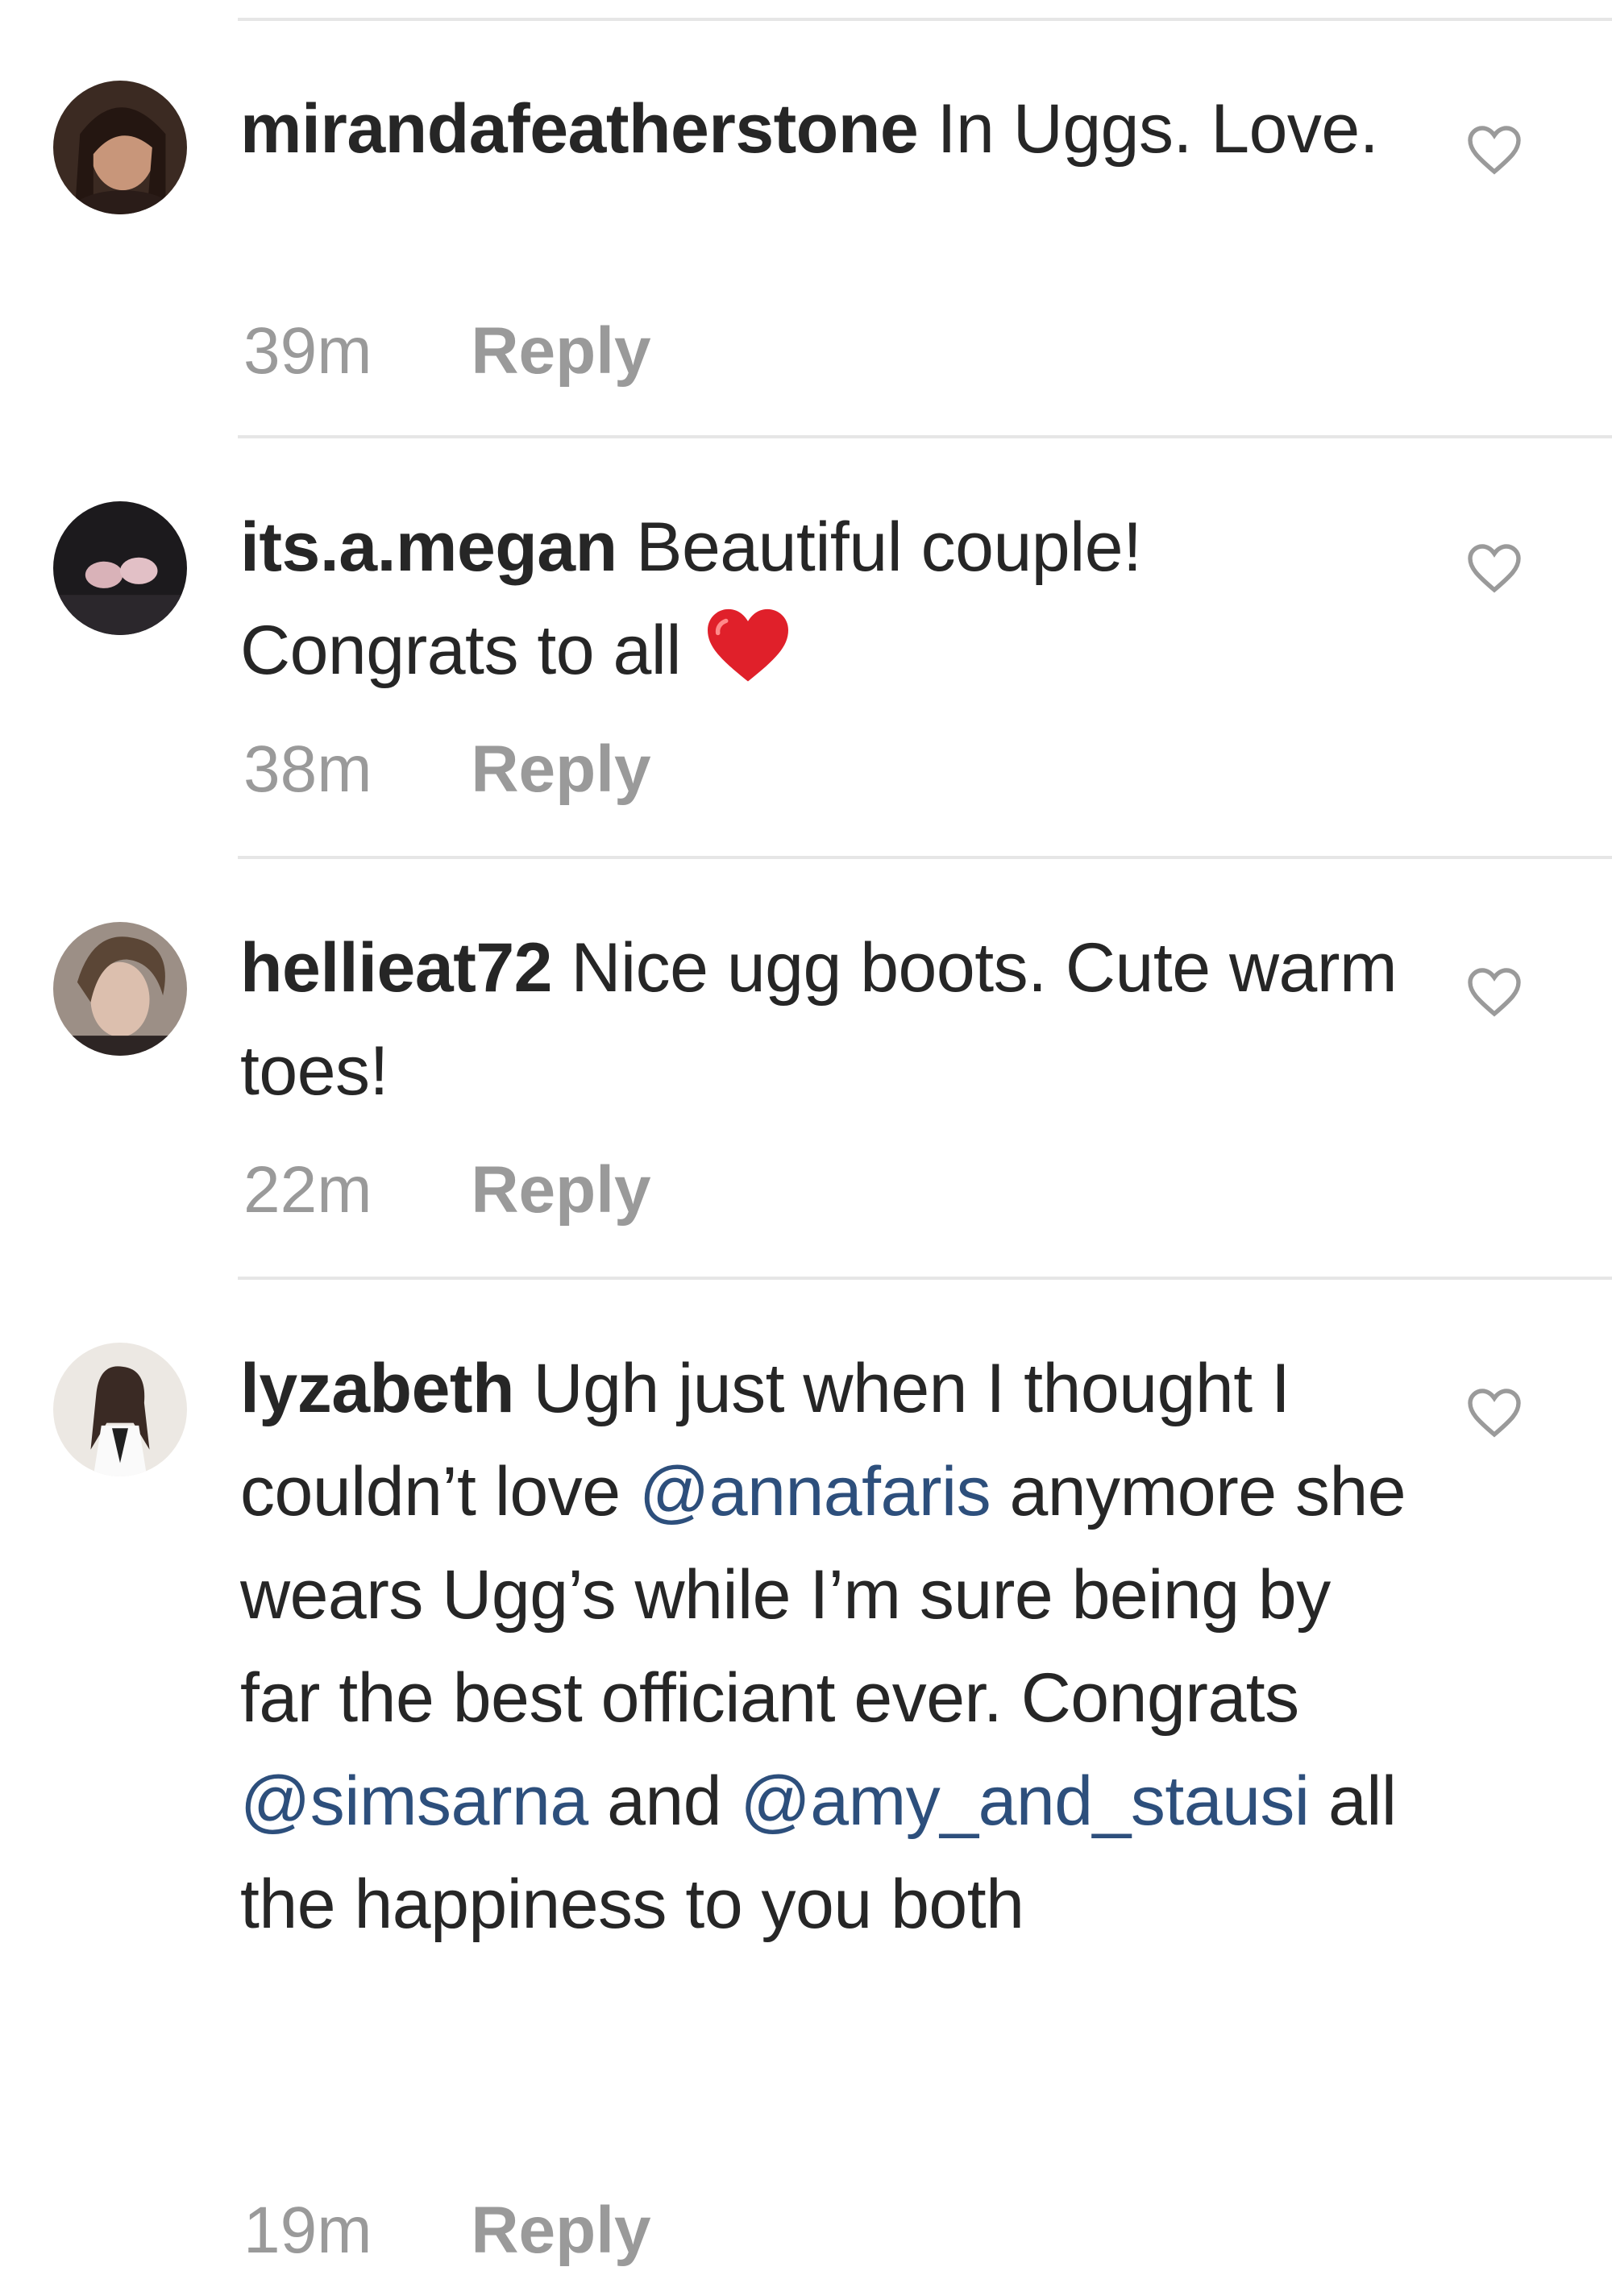 The image size is (1612, 2296). What do you see at coordinates (579, 129) in the screenshot?
I see `comment-username: mirandafeatherstone` at bounding box center [579, 129].